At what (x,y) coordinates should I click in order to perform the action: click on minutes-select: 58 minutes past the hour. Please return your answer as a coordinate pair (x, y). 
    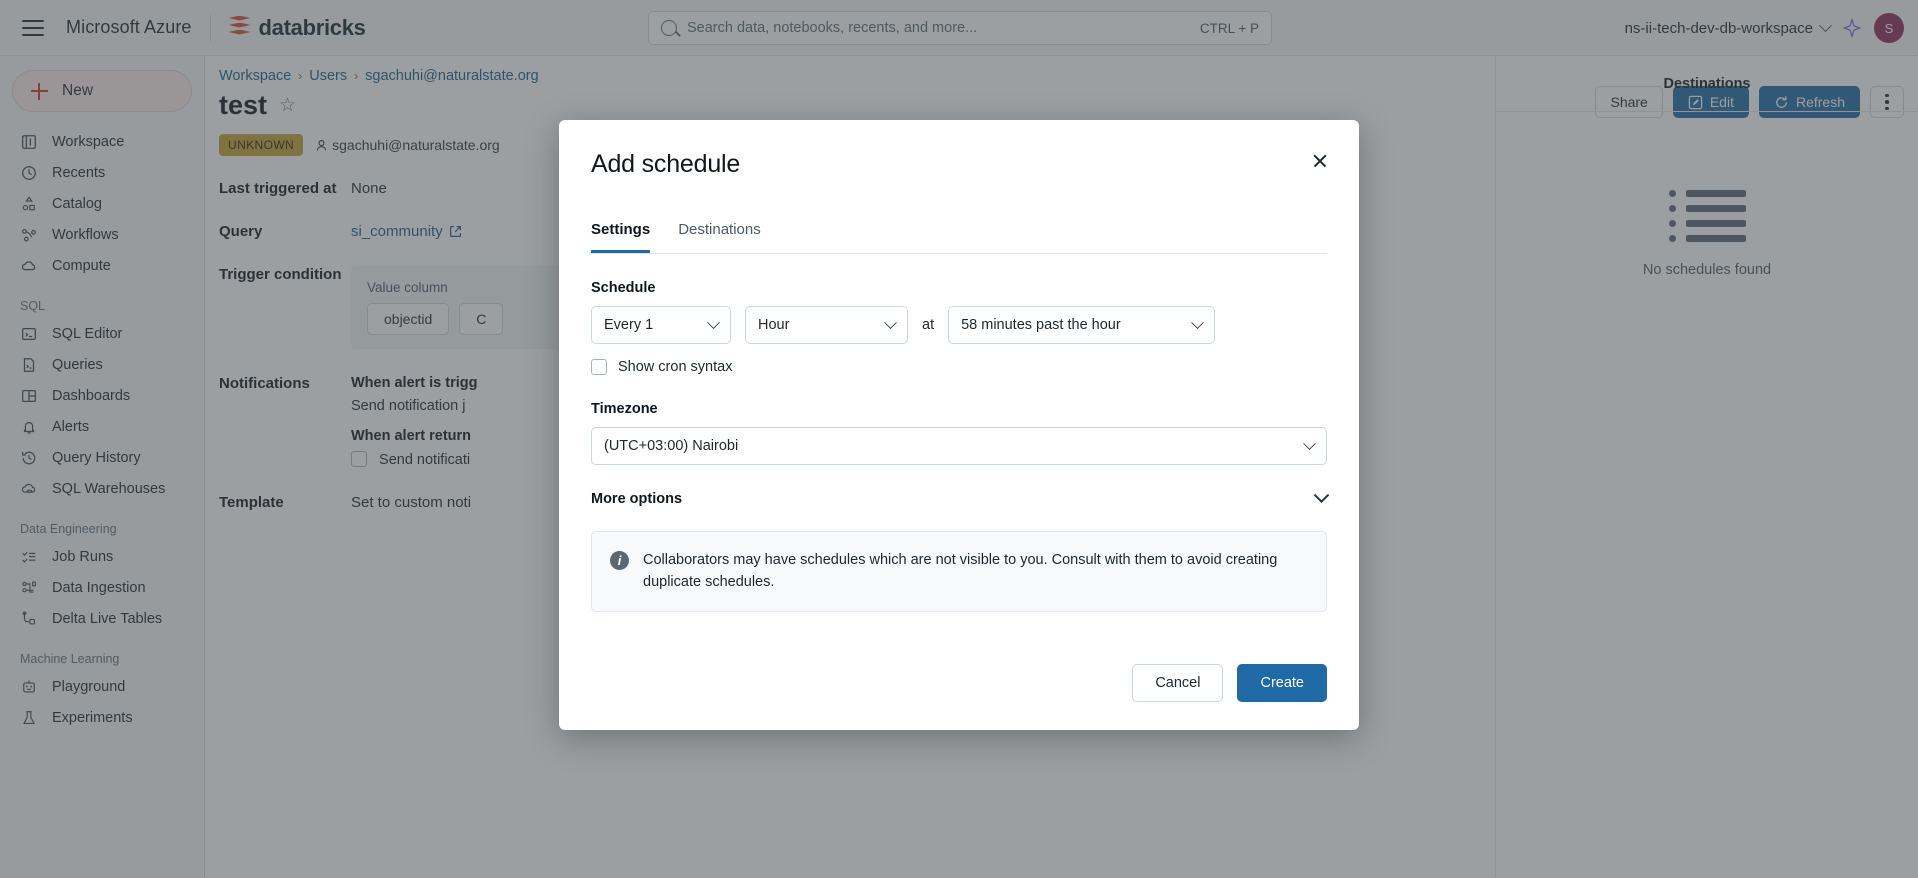
    Looking at the image, I should click on (1082, 325).